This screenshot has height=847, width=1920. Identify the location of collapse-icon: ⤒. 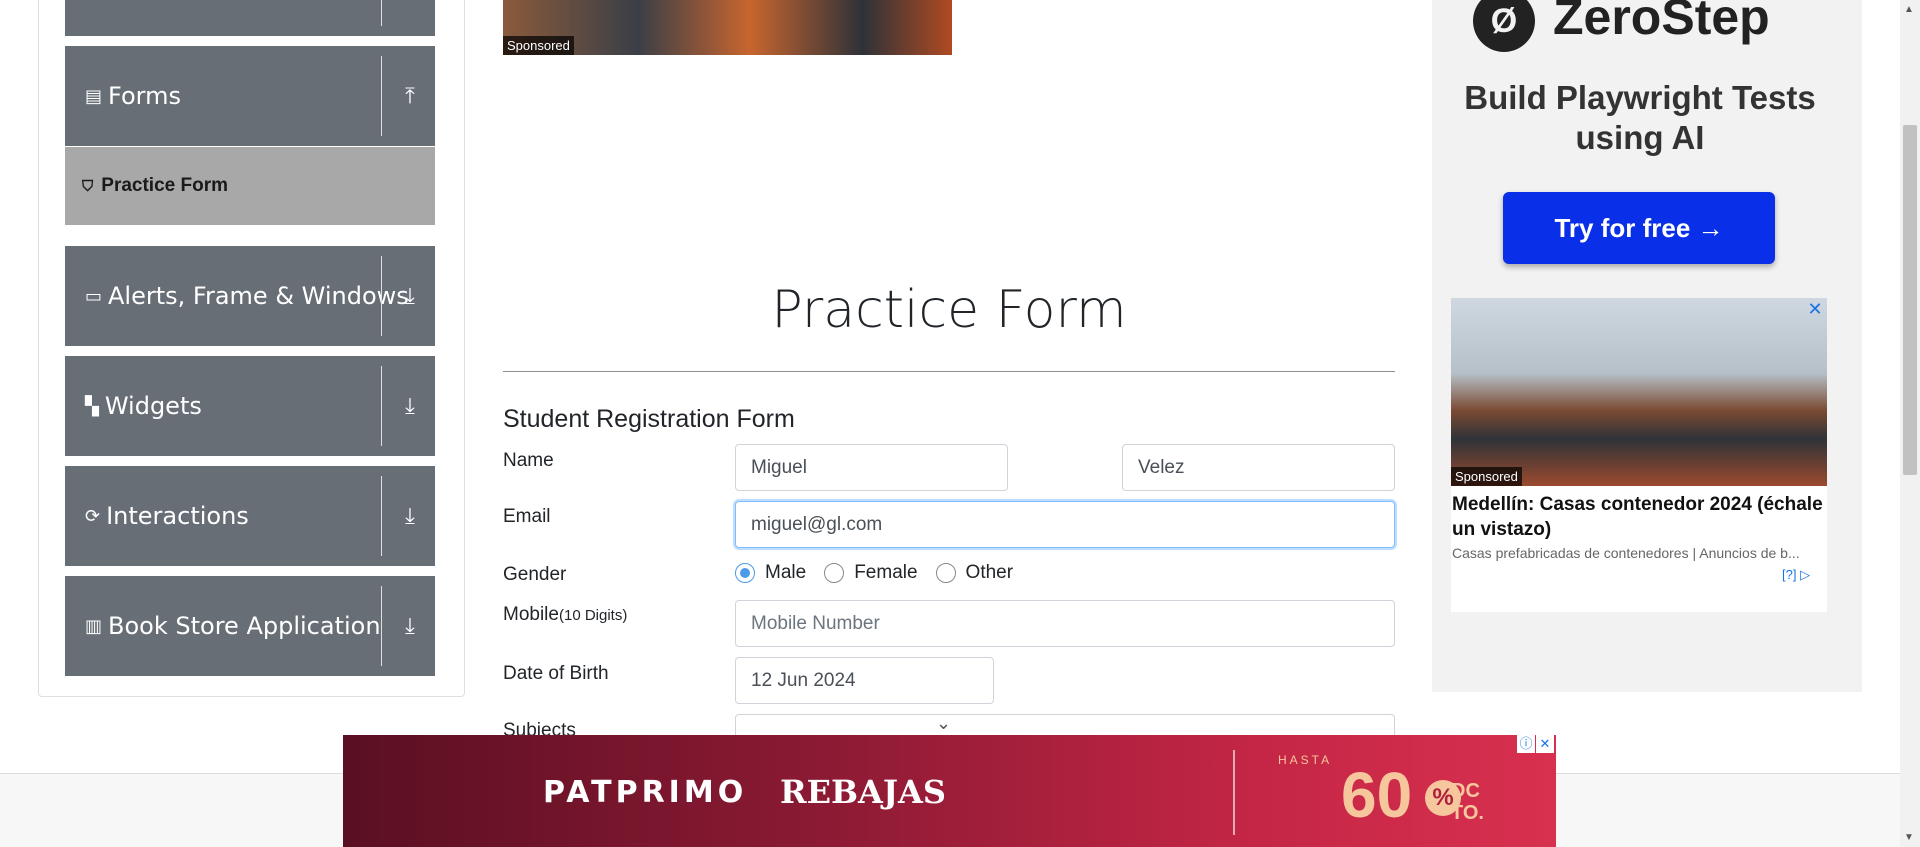
(410, 96).